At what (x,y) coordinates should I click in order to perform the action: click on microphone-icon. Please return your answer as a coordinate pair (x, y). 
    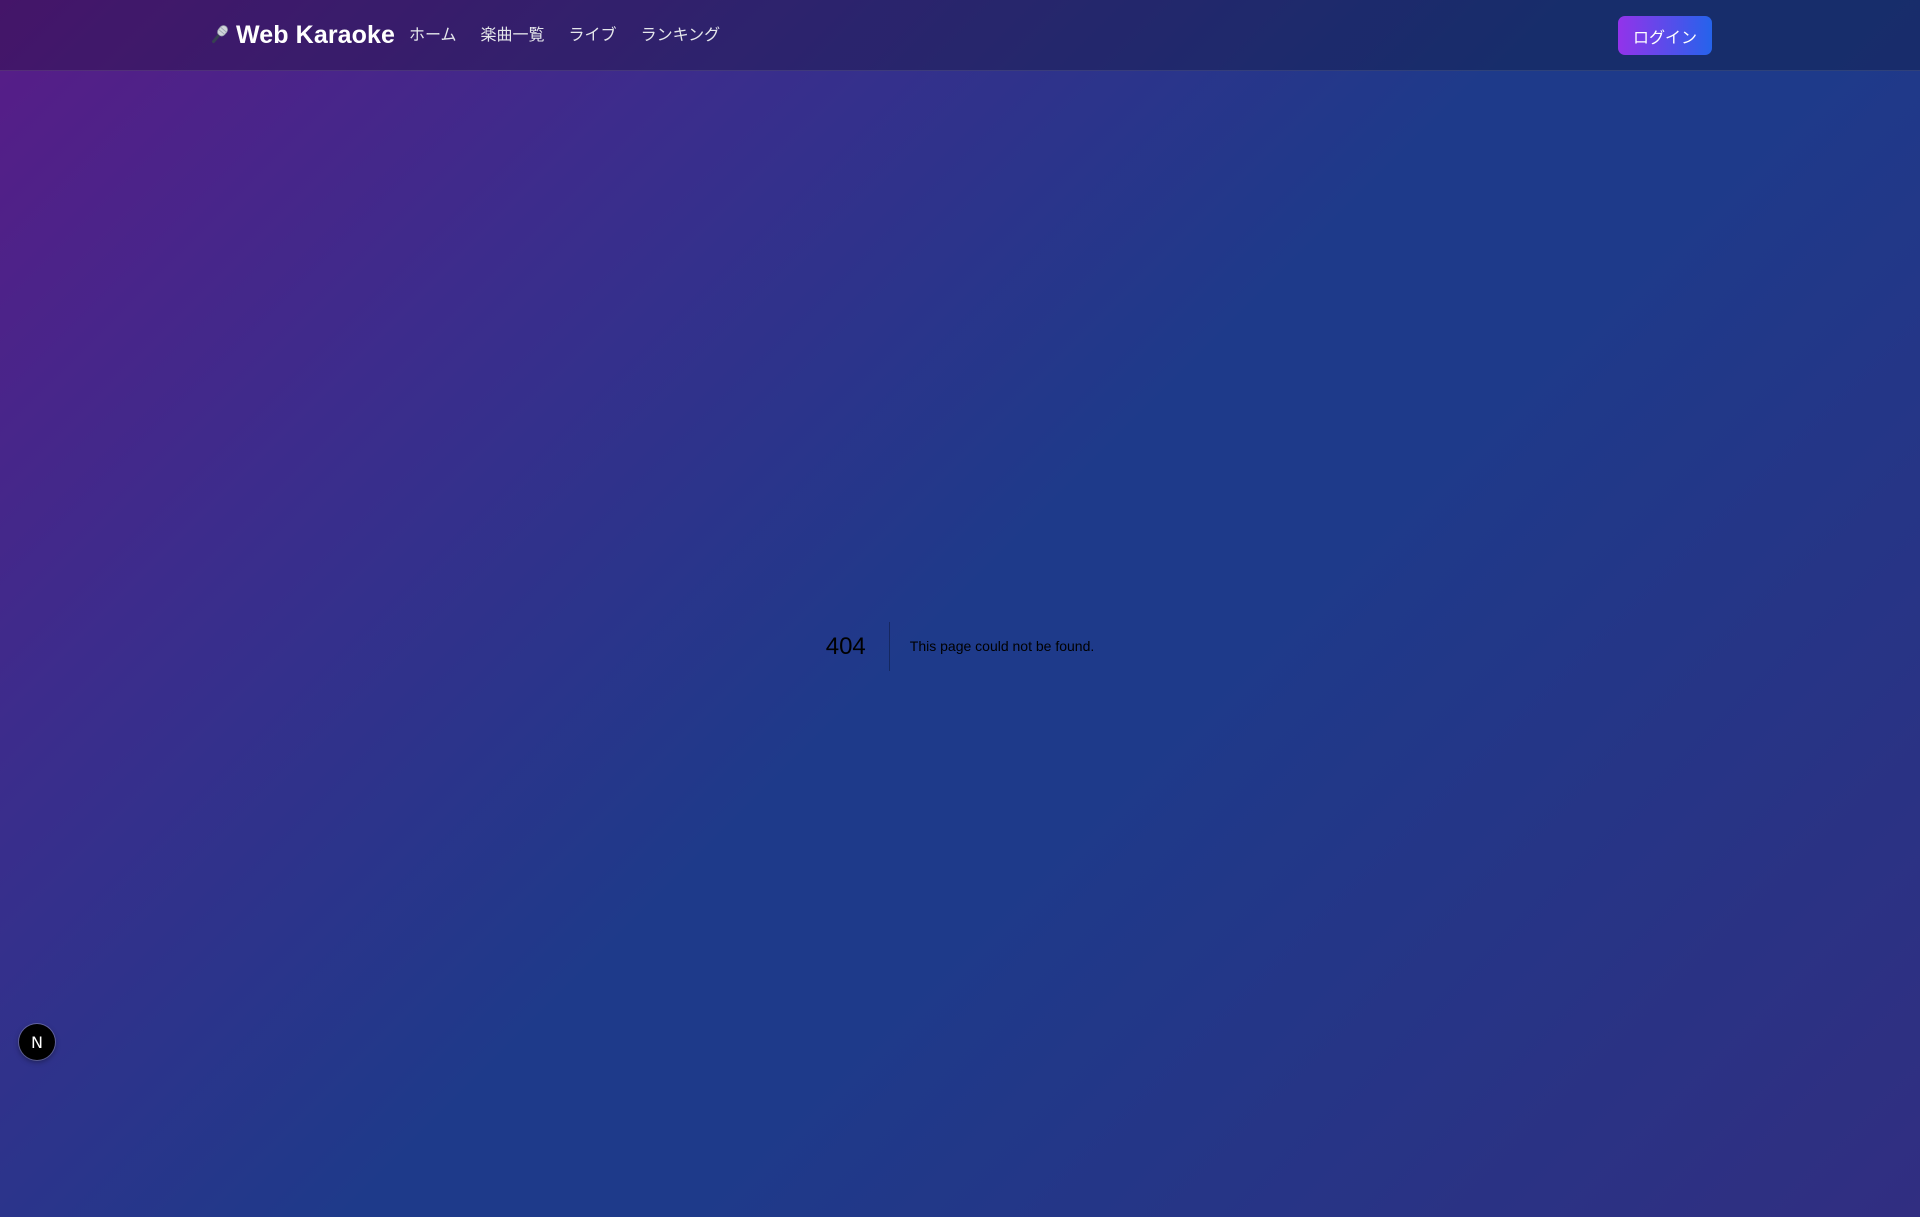
    Looking at the image, I should click on (219, 34).